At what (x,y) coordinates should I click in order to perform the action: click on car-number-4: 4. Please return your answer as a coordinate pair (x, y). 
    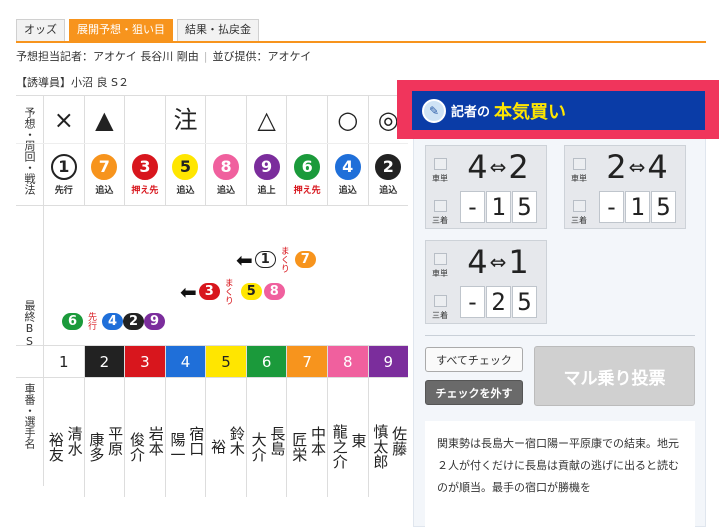
    Looking at the image, I should click on (186, 361).